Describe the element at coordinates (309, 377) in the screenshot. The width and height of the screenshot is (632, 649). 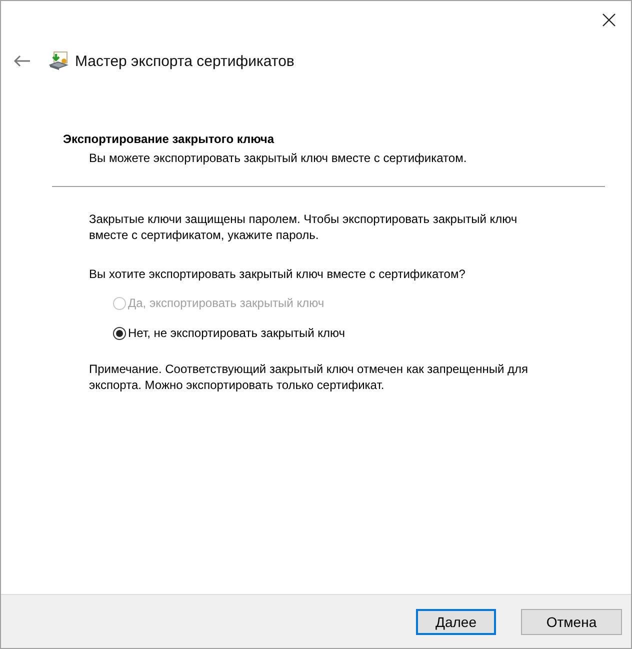
I see `note-text: Примечание. Соответствующий закрытый ключ отмечен как запрещенный для экспорта. Можно экспортировать только сертификат.` at that location.